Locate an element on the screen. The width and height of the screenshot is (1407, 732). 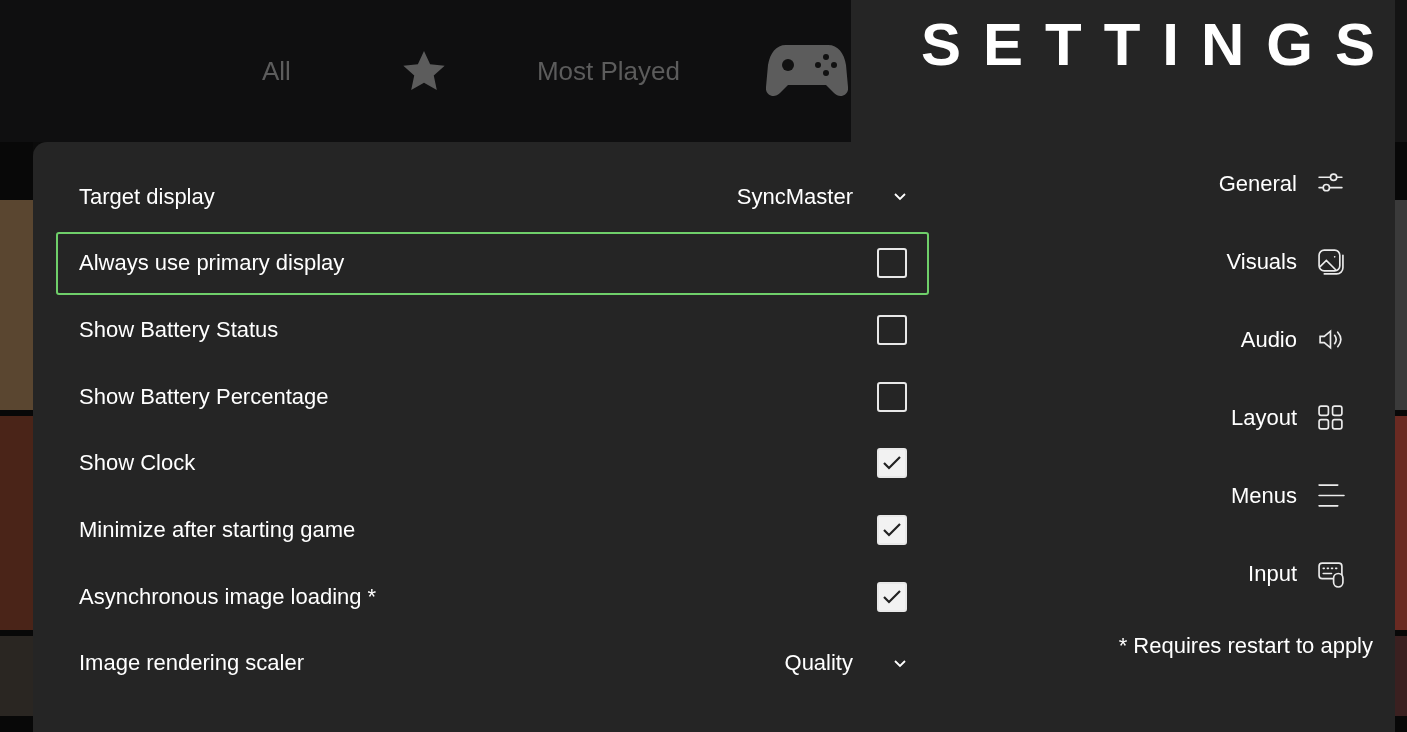
nav-item: Menus is located at coordinates (1301, 496).